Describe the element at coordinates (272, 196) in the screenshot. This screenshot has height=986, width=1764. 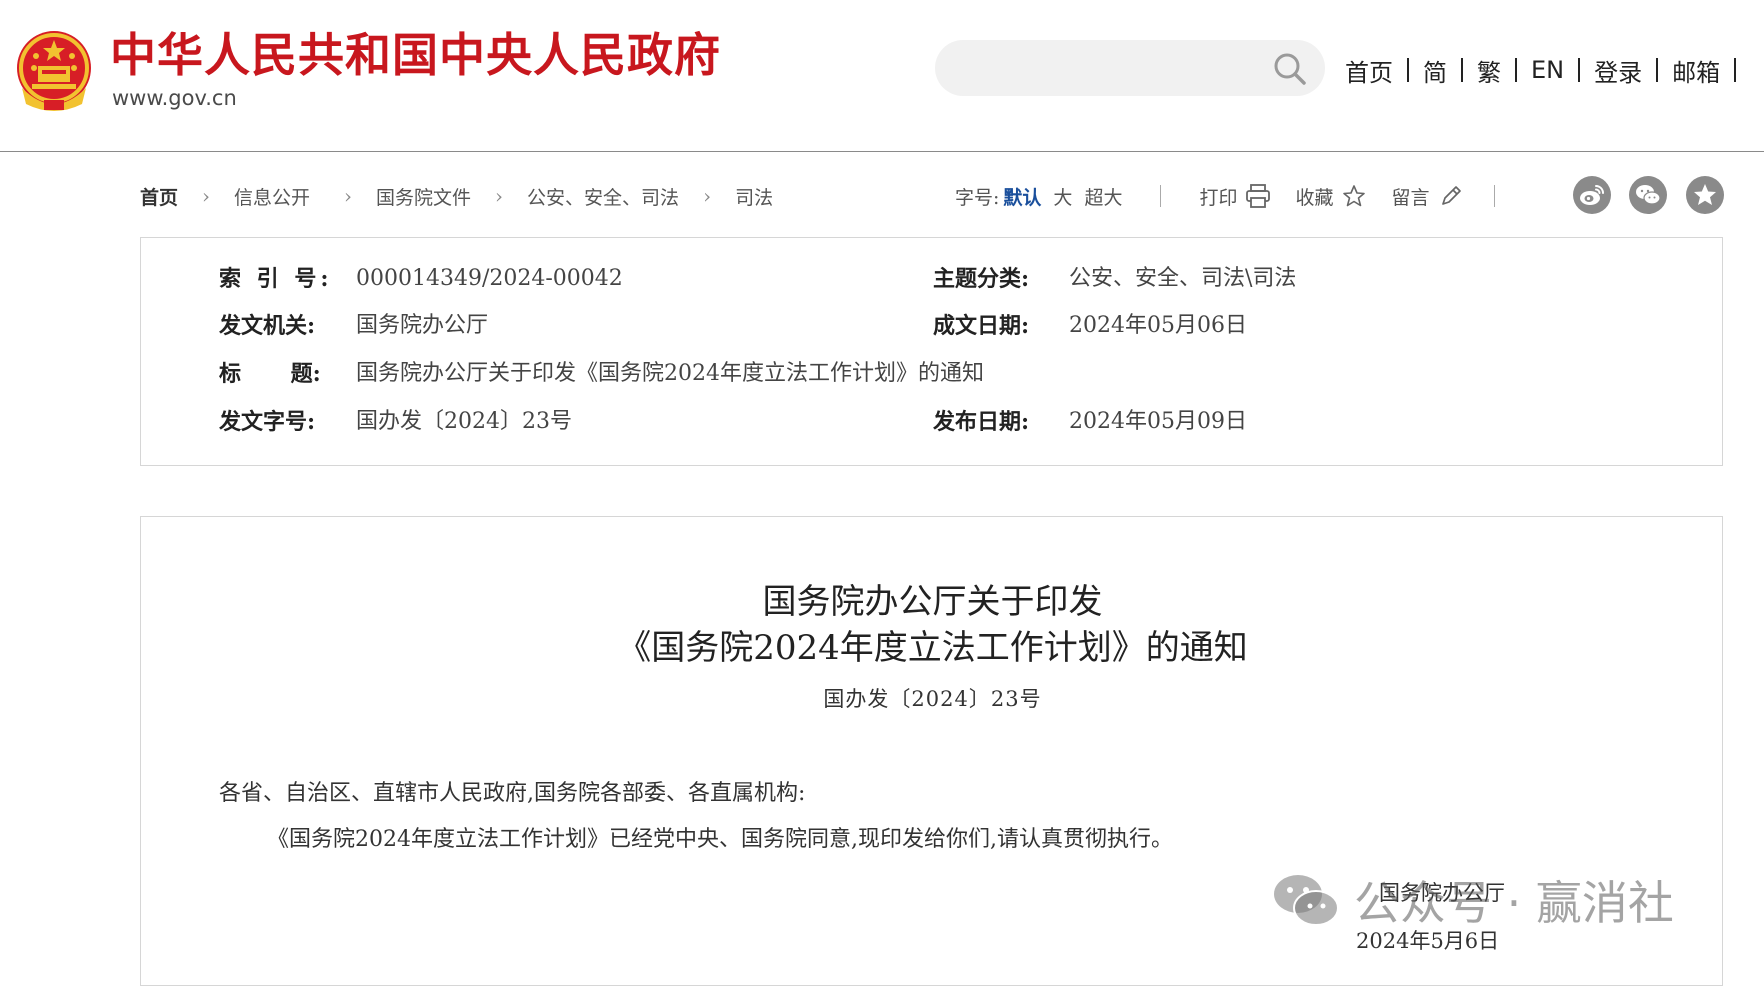
I see `breadcrumb-info-disclosure: 信息公开` at that location.